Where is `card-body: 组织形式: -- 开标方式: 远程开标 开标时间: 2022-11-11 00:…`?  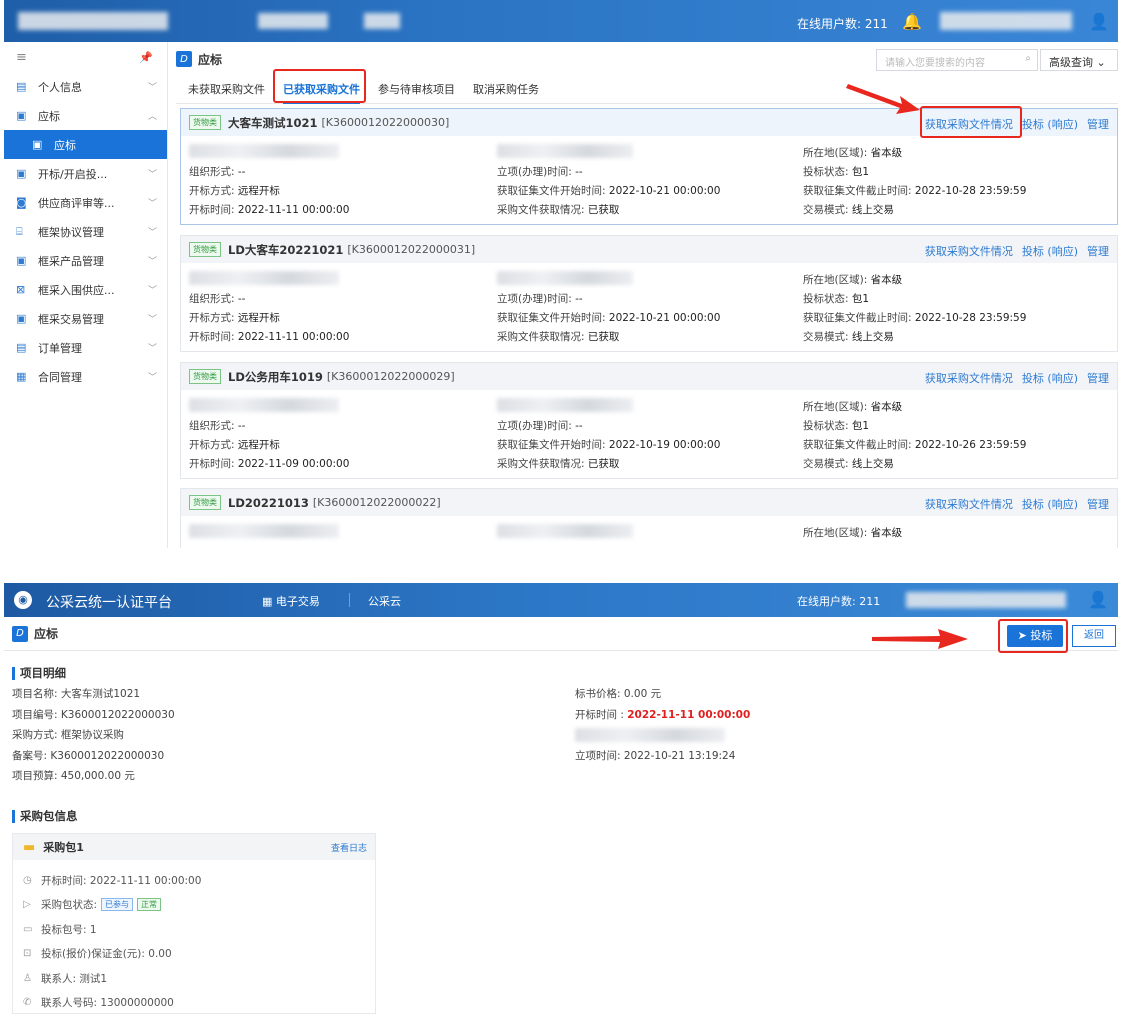 card-body: 组织形式: -- 开标方式: 远程开标 开标时间: 2022-11-11 00:… is located at coordinates (649, 307).